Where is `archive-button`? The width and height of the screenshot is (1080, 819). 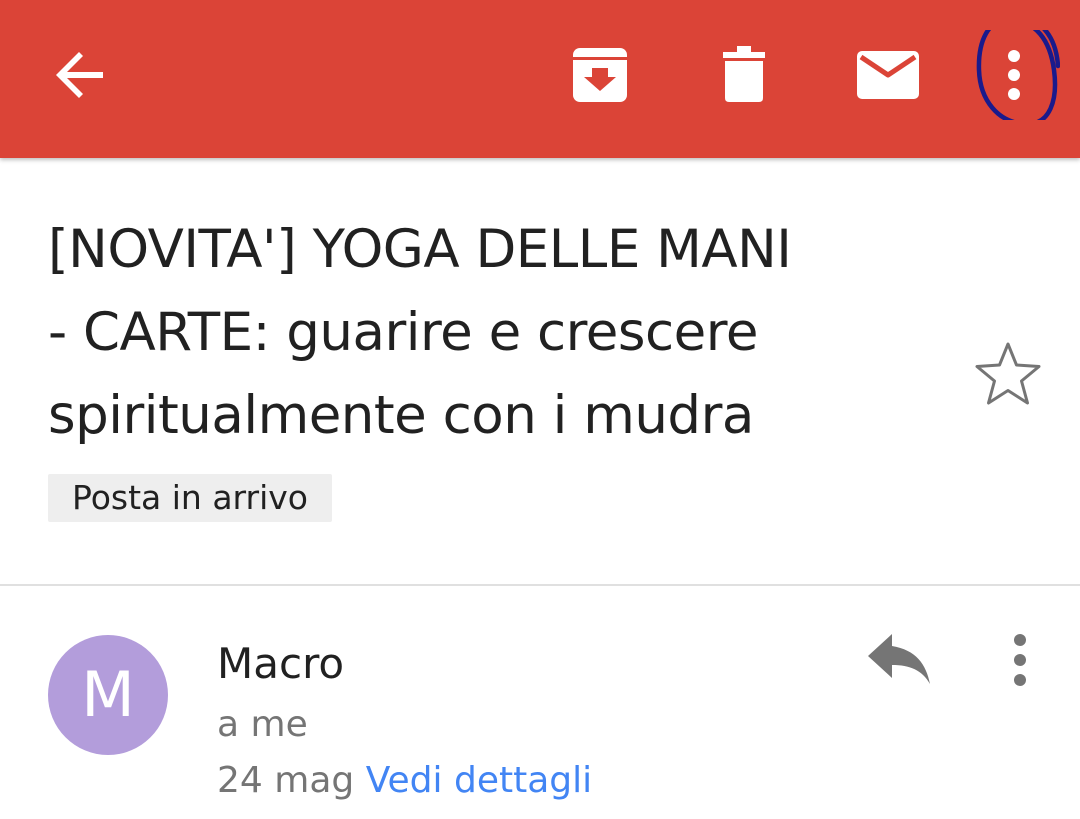
archive-button is located at coordinates (600, 75).